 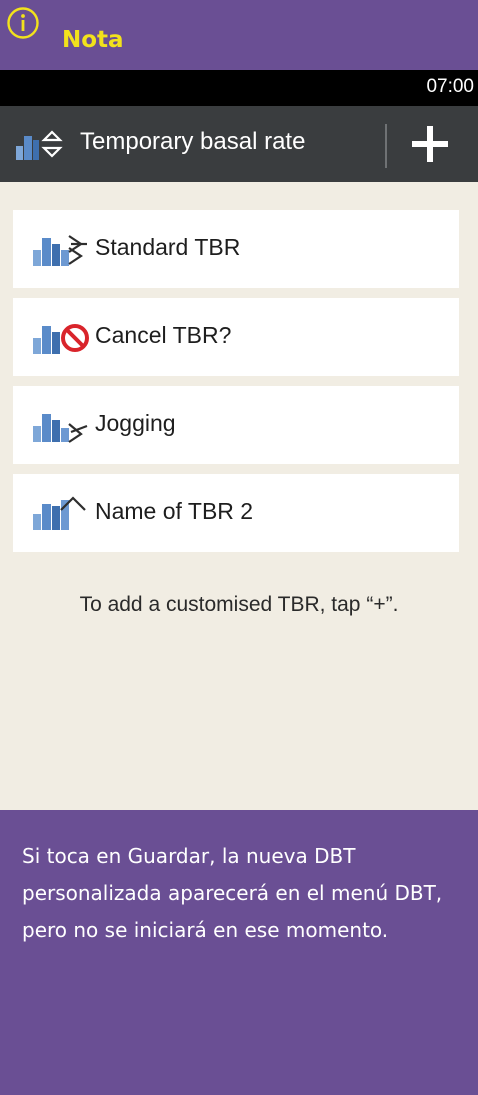 I want to click on title-divider, so click(x=386, y=146).